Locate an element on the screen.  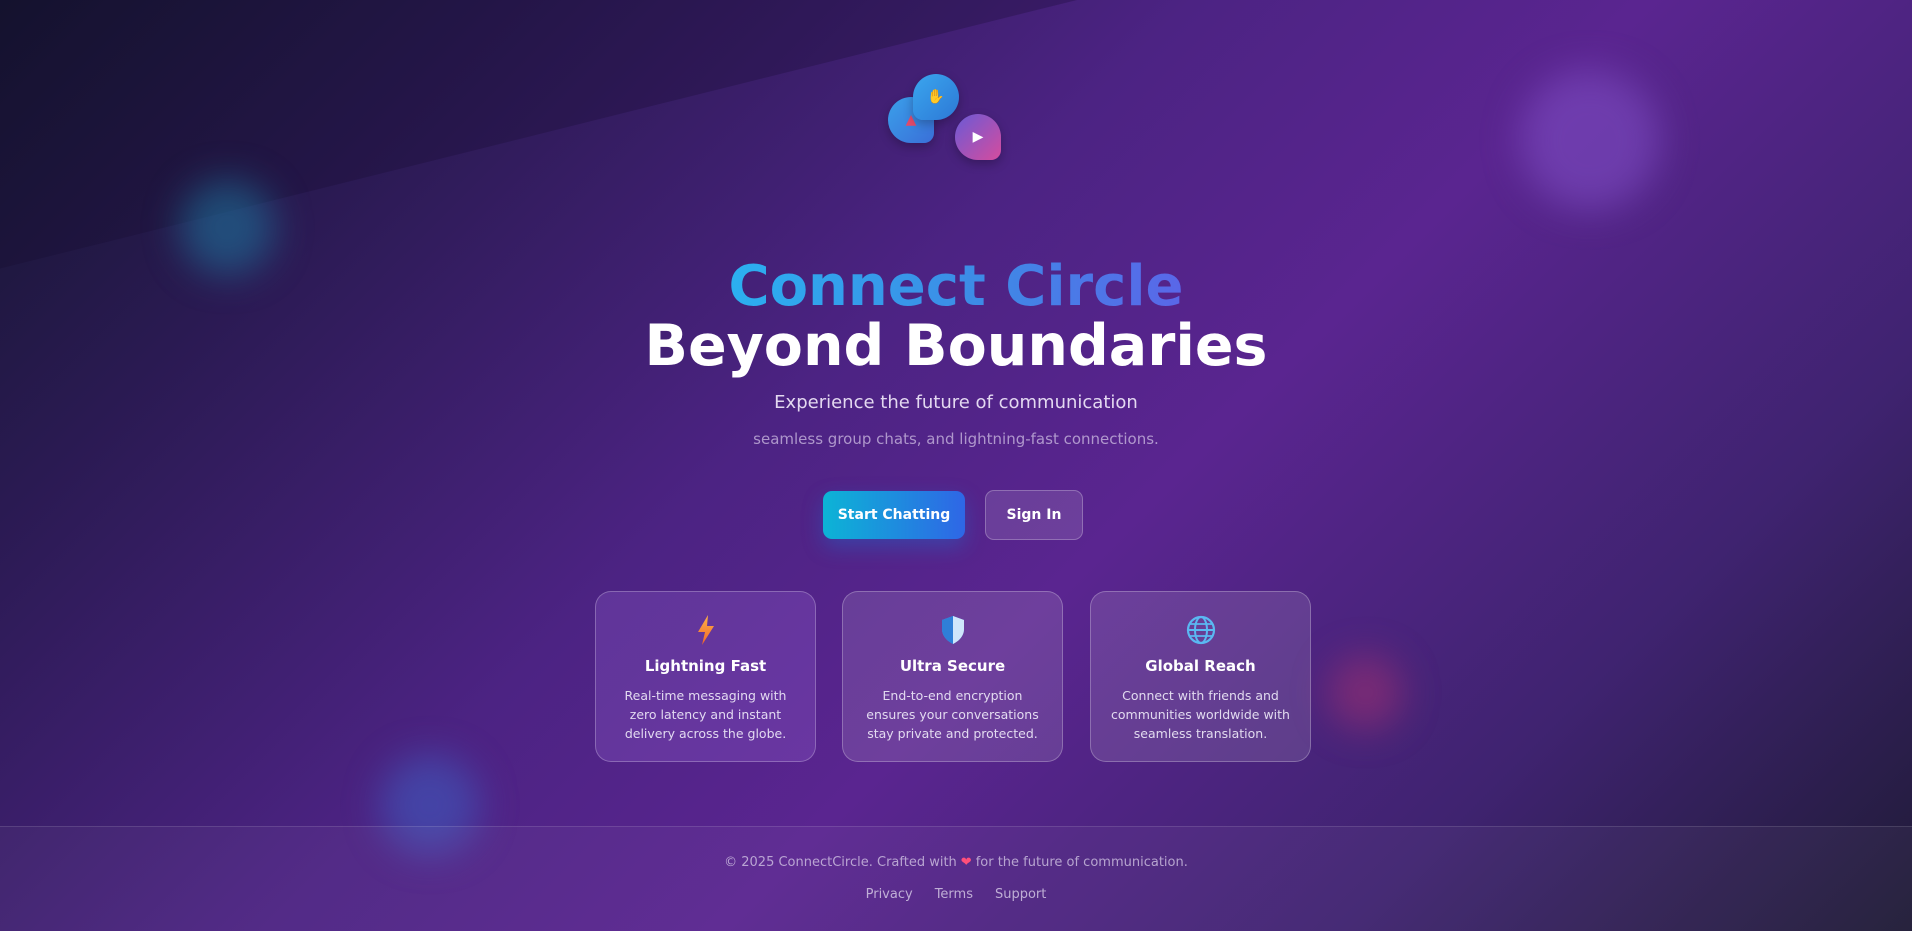
play-icon: ▶ is located at coordinates (978, 137).